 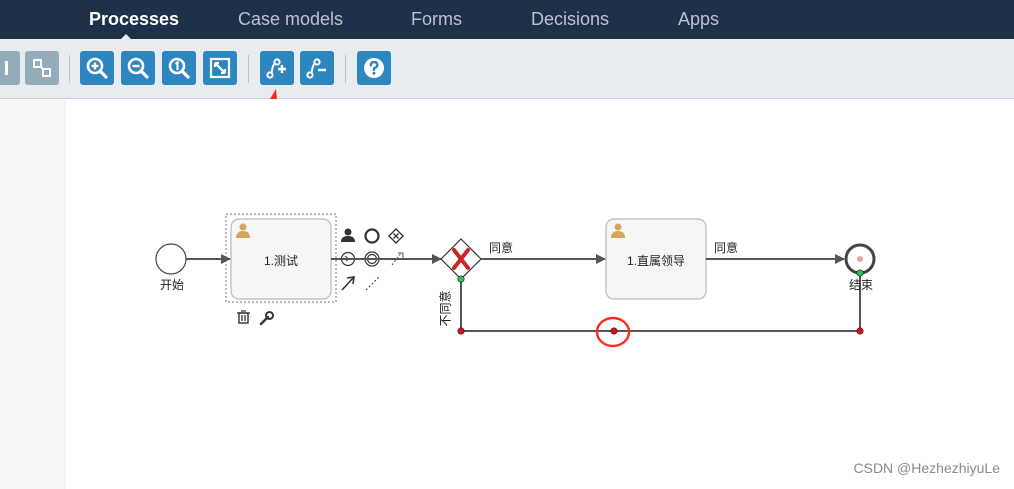 What do you see at coordinates (372, 283) in the screenshot?
I see `association-icon` at bounding box center [372, 283].